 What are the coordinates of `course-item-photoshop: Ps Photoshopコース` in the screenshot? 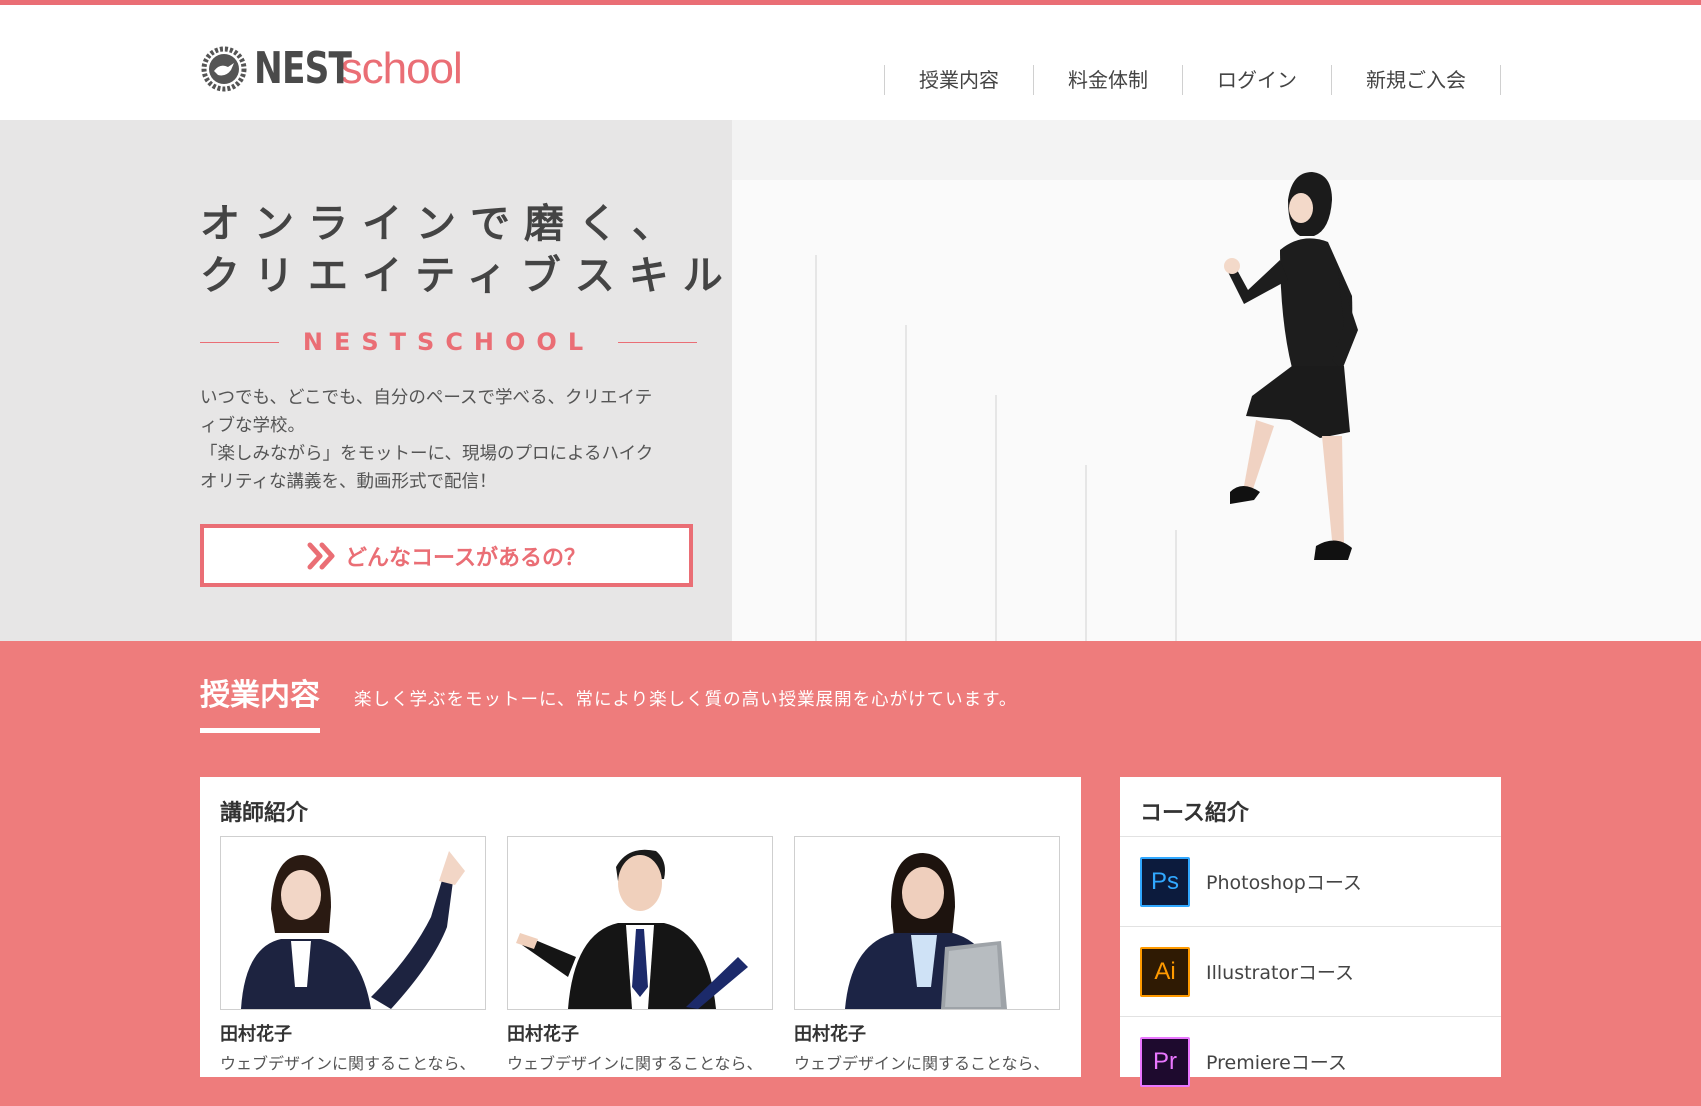 It's located at (1310, 881).